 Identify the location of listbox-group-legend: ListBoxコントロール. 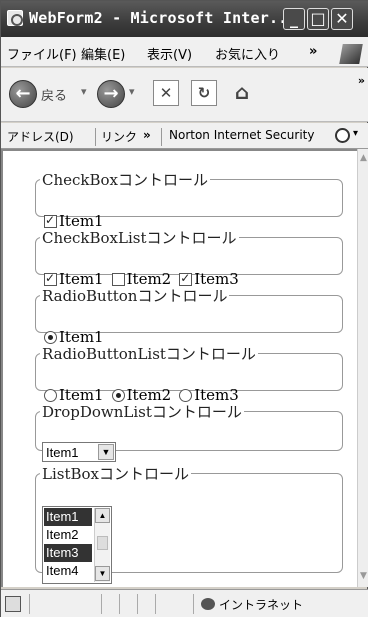
(115, 474).